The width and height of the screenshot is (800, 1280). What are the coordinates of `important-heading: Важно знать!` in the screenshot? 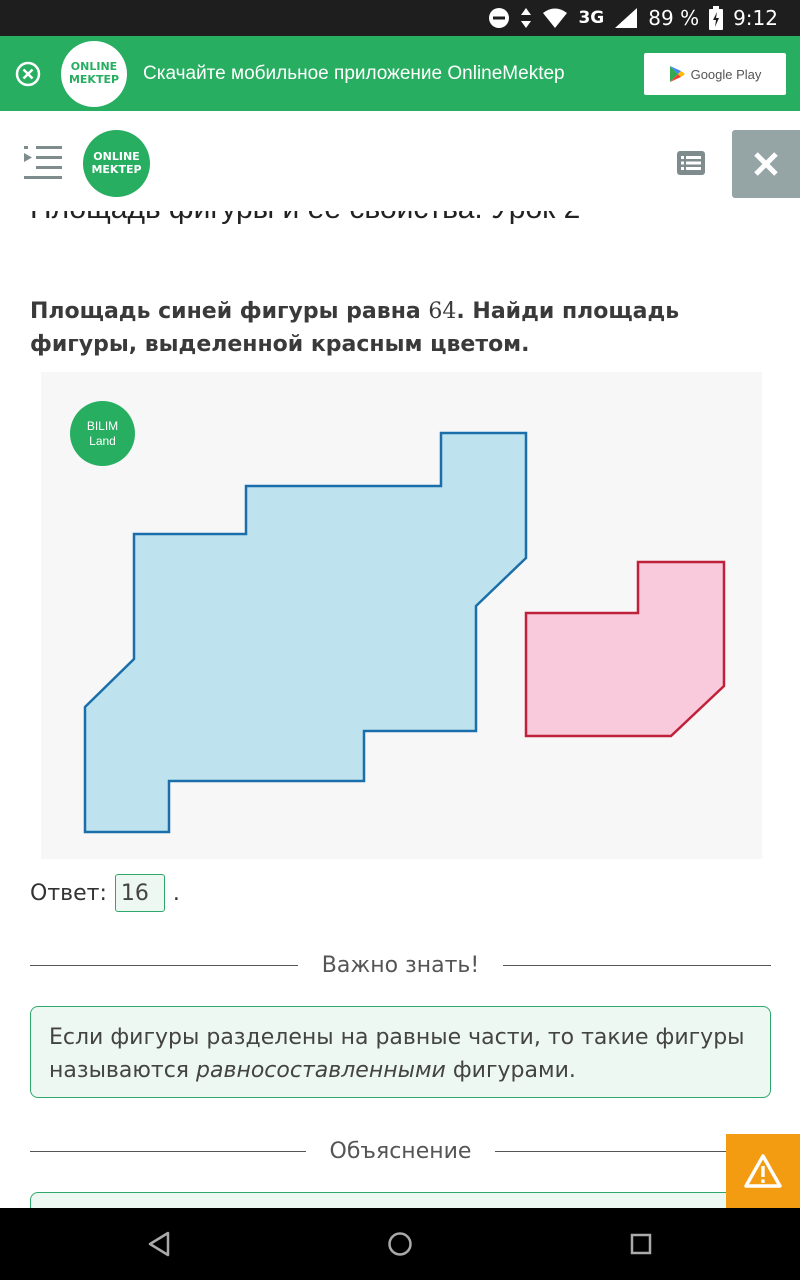 It's located at (400, 965).